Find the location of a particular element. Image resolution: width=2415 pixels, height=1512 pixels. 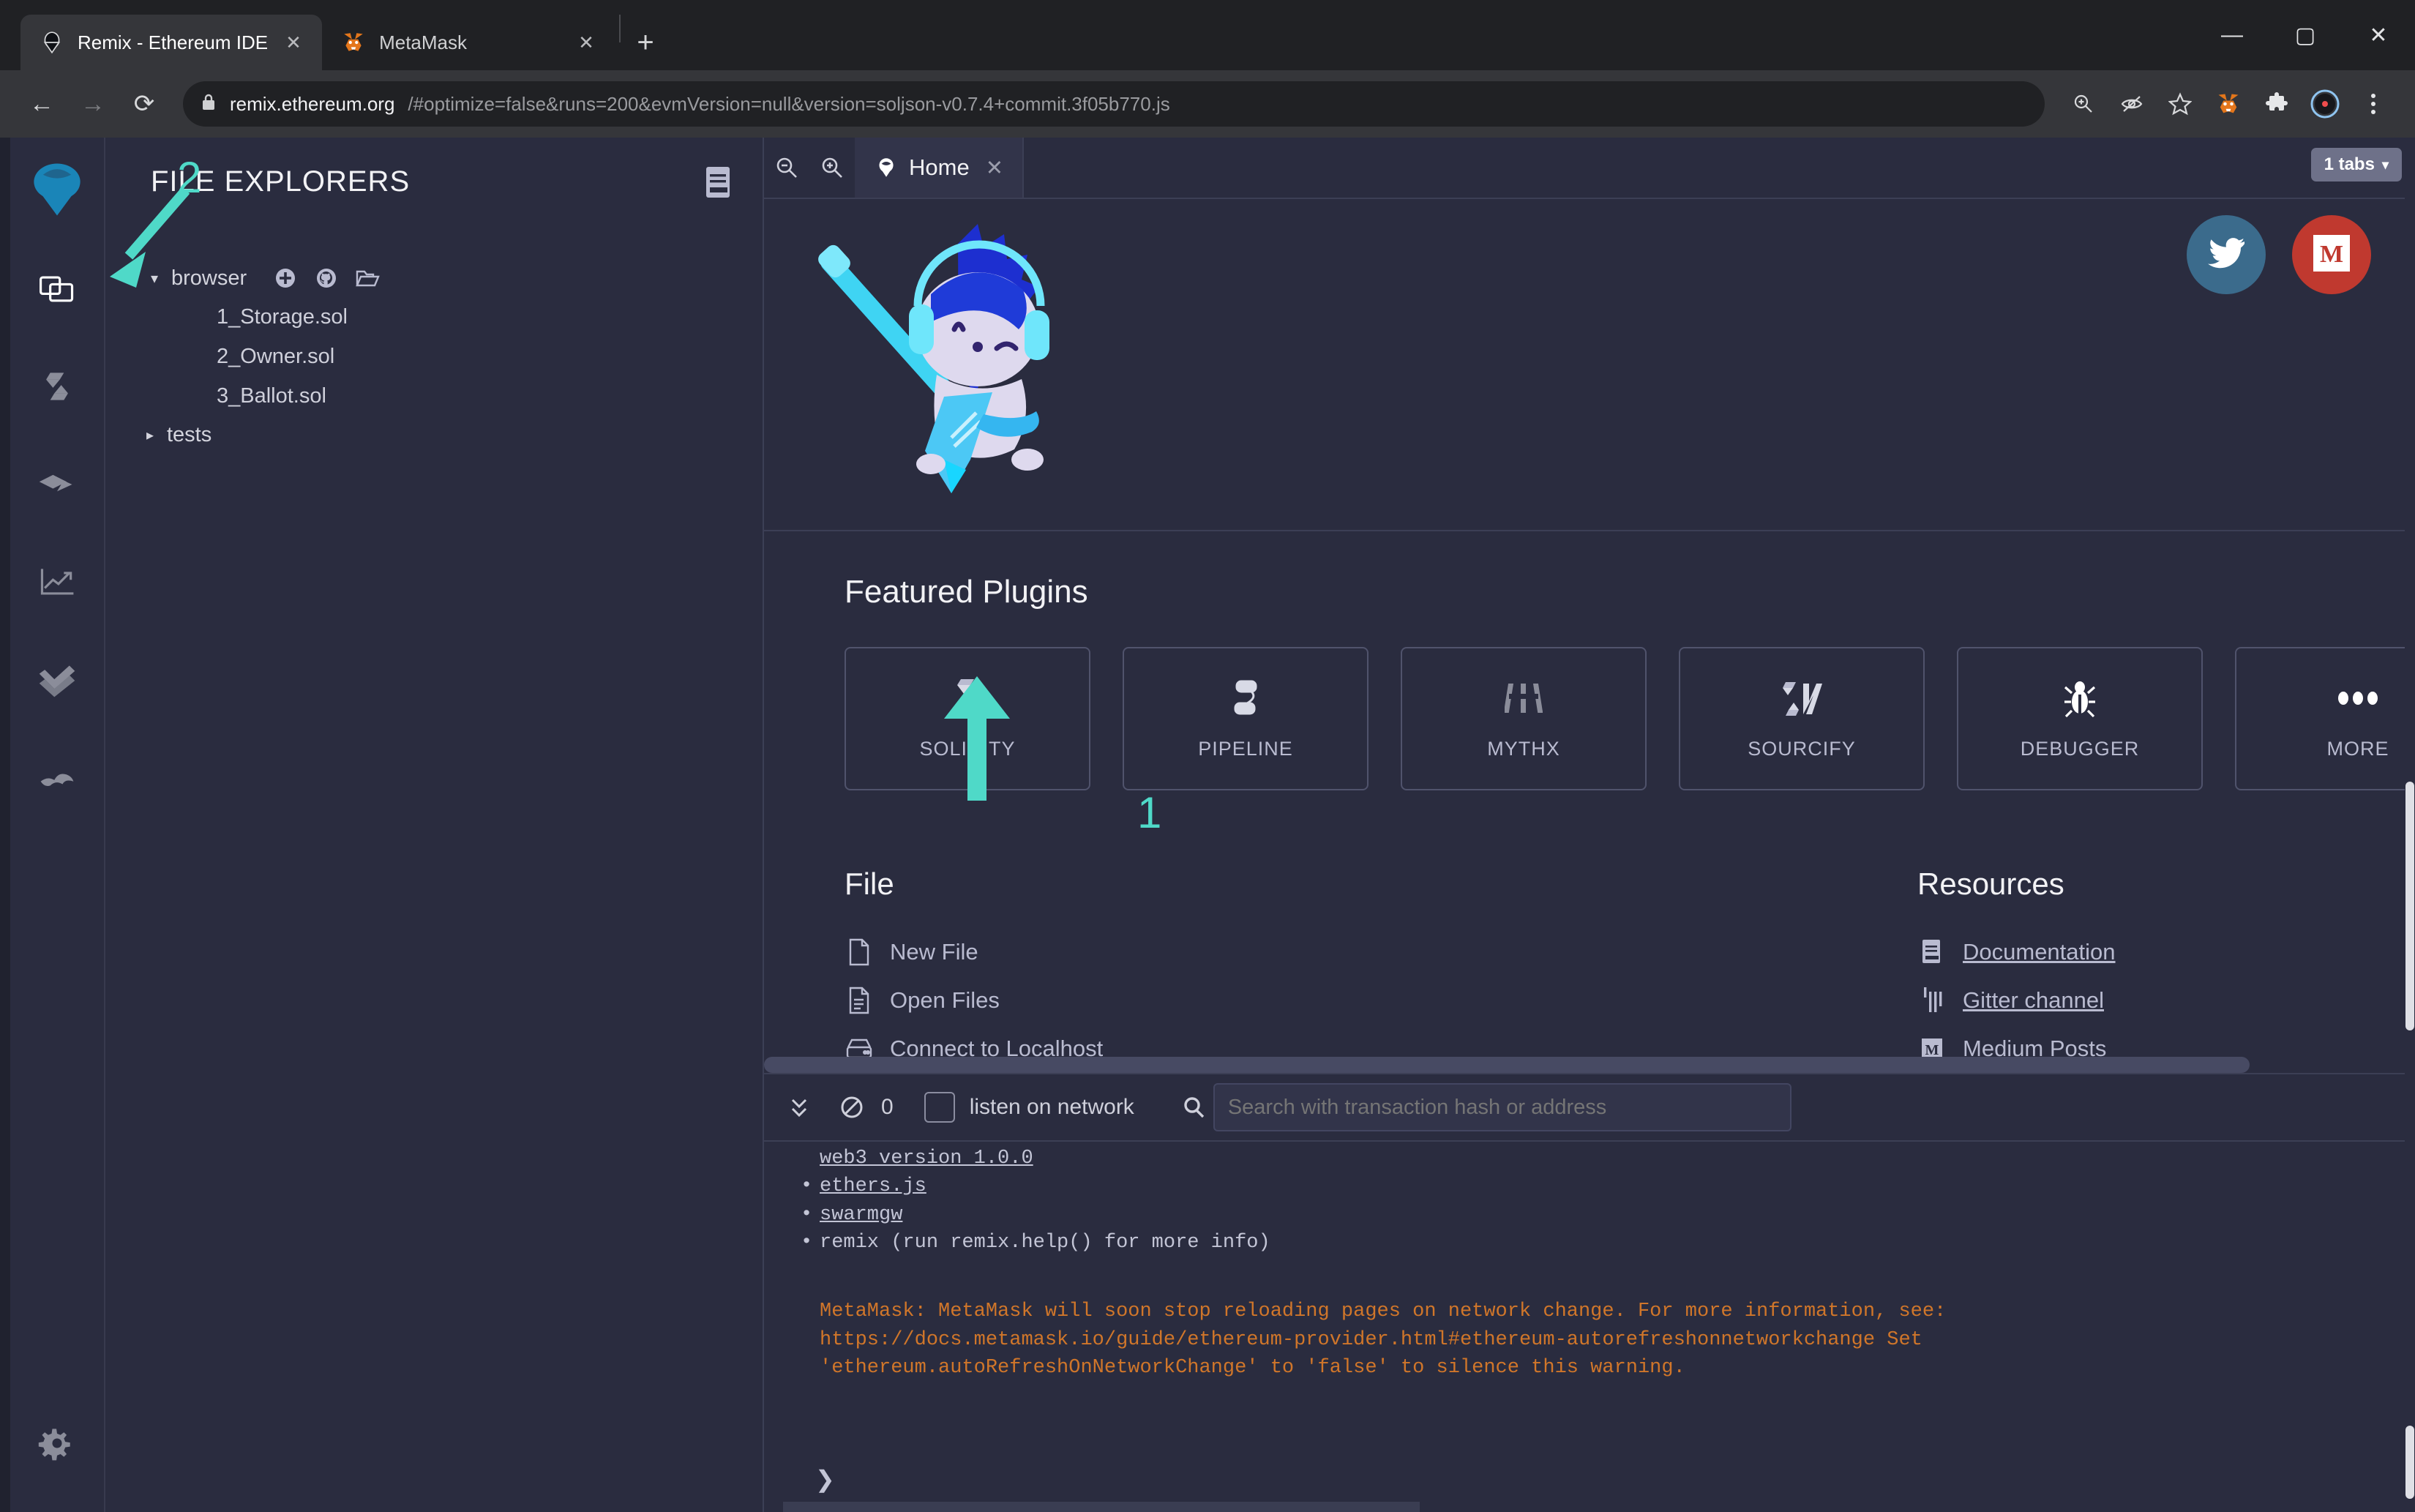

eye-slash-icon is located at coordinates (2131, 104).